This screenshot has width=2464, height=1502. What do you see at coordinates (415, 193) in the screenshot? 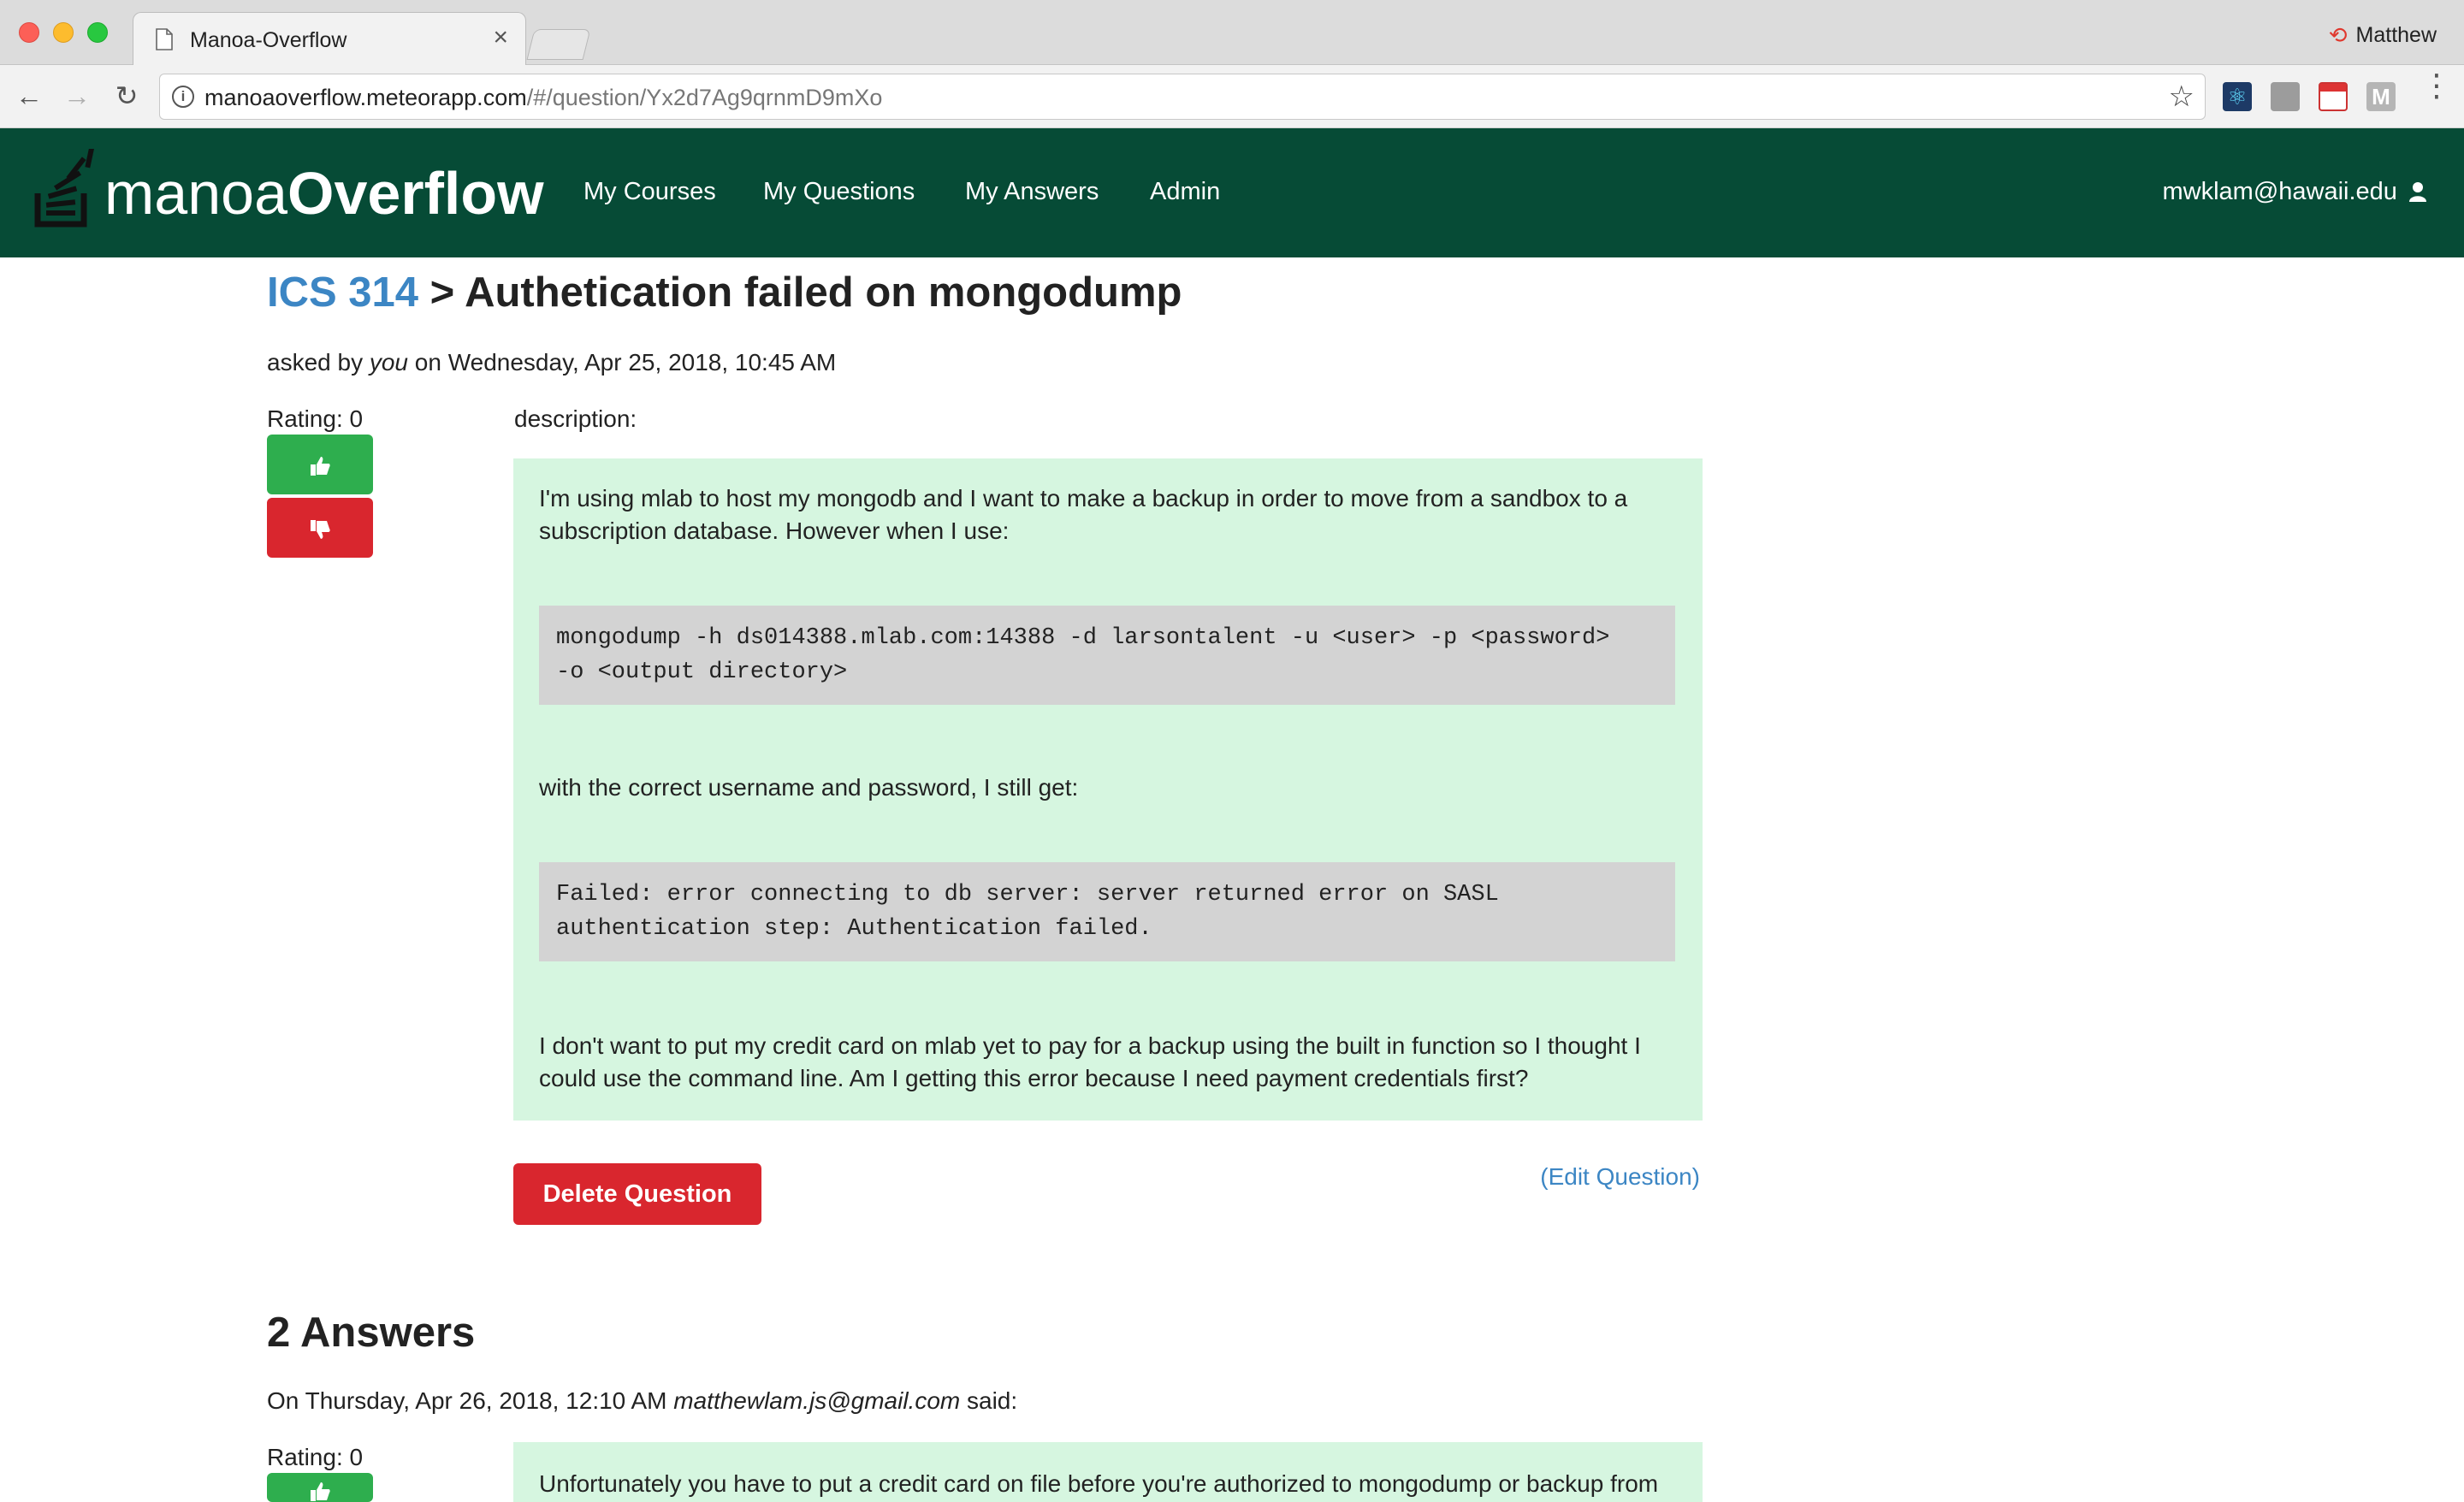
I see `brand-bold: Overflow` at bounding box center [415, 193].